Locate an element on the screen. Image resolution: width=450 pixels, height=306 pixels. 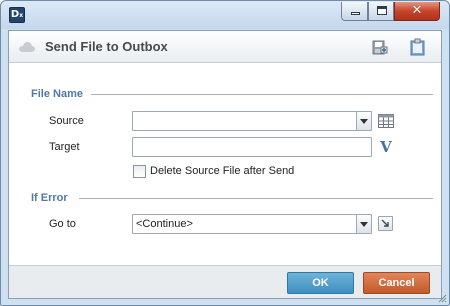
variable-button: V is located at coordinates (386, 147).